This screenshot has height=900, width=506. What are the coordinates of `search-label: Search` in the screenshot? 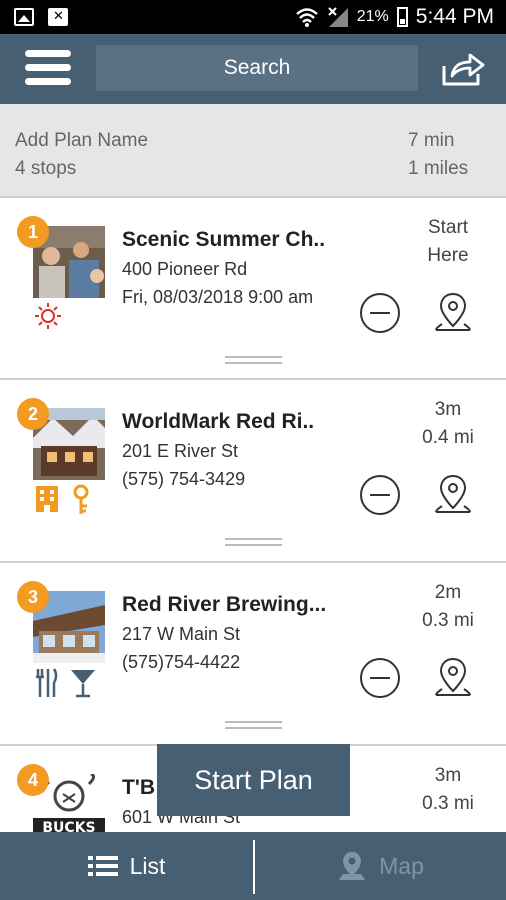 It's located at (257, 67).